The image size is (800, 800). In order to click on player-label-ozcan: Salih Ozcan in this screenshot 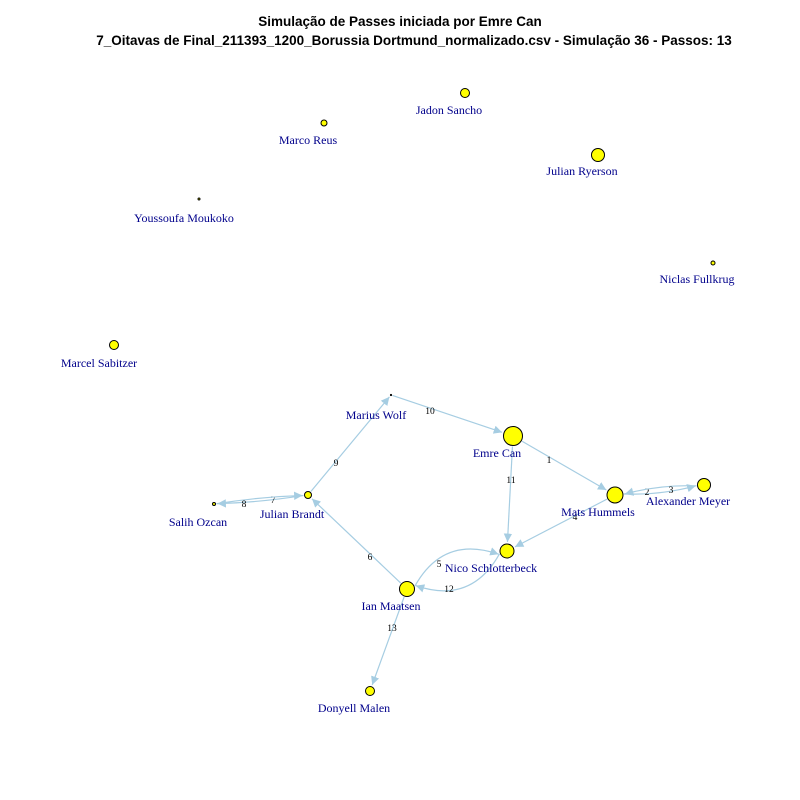, I will do `click(198, 522)`.